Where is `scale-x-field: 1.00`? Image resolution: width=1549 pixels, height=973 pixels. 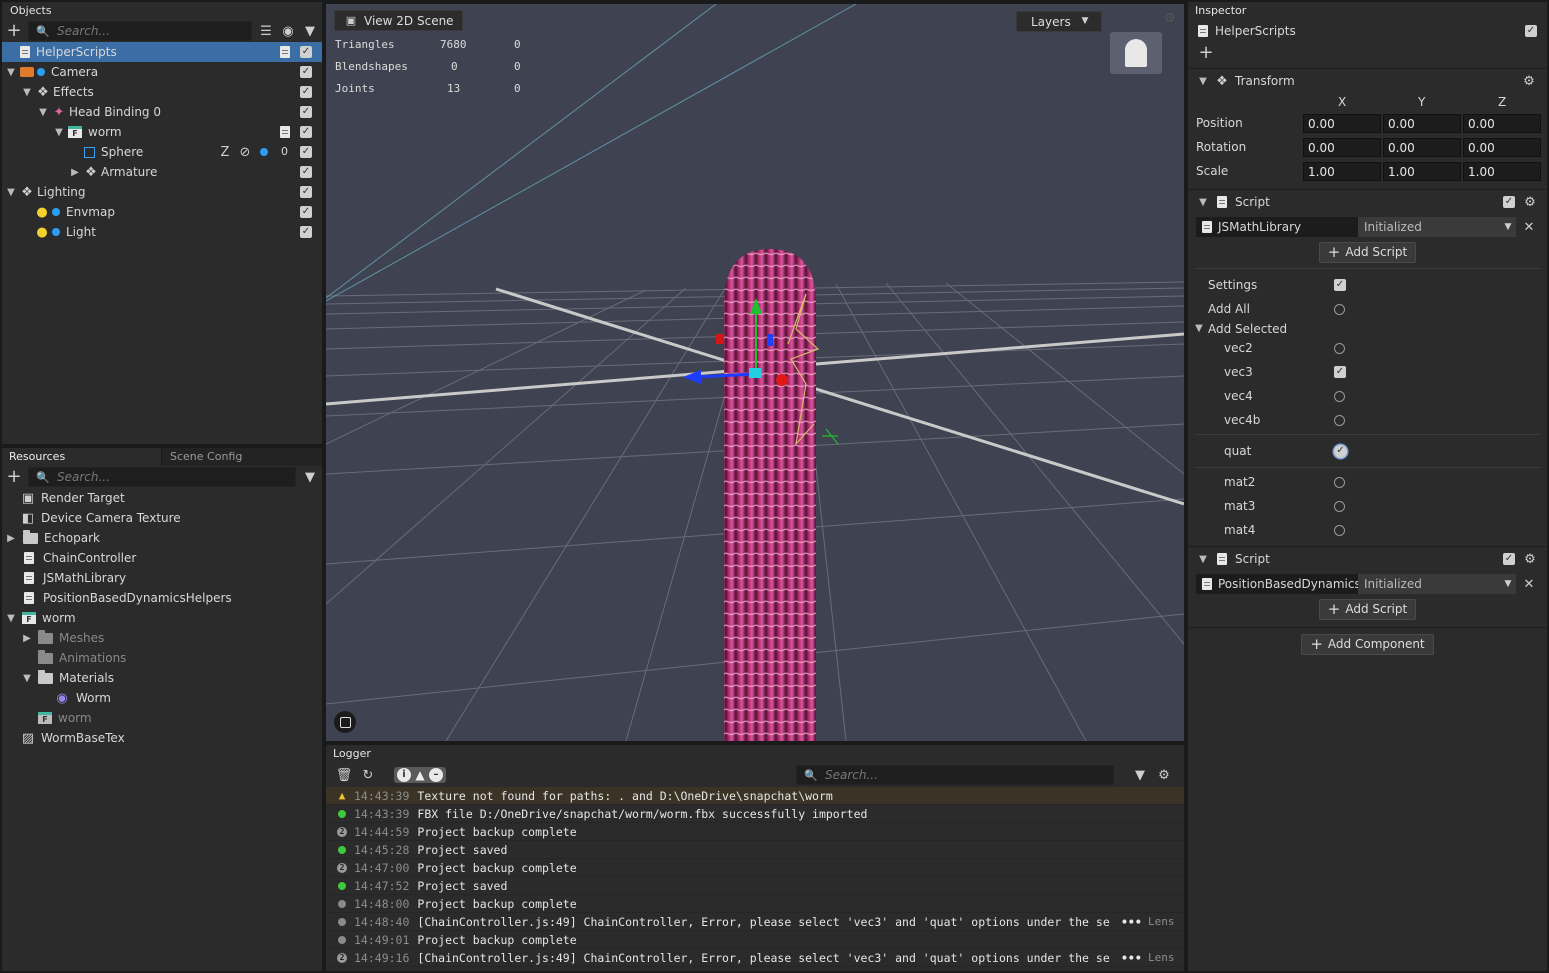
scale-x-field: 1.00 is located at coordinates (1342, 171).